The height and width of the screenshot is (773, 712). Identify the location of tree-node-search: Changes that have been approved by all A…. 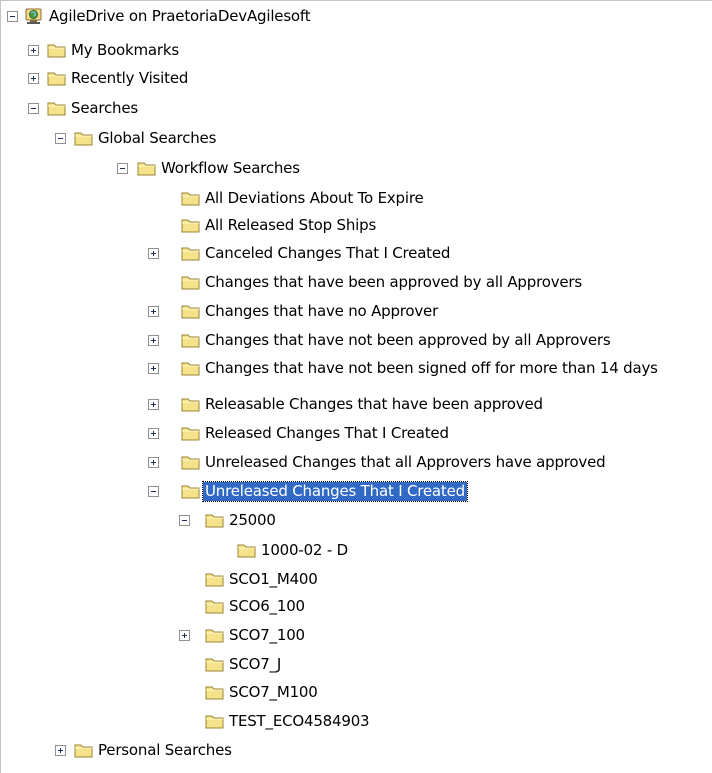
(356, 283).